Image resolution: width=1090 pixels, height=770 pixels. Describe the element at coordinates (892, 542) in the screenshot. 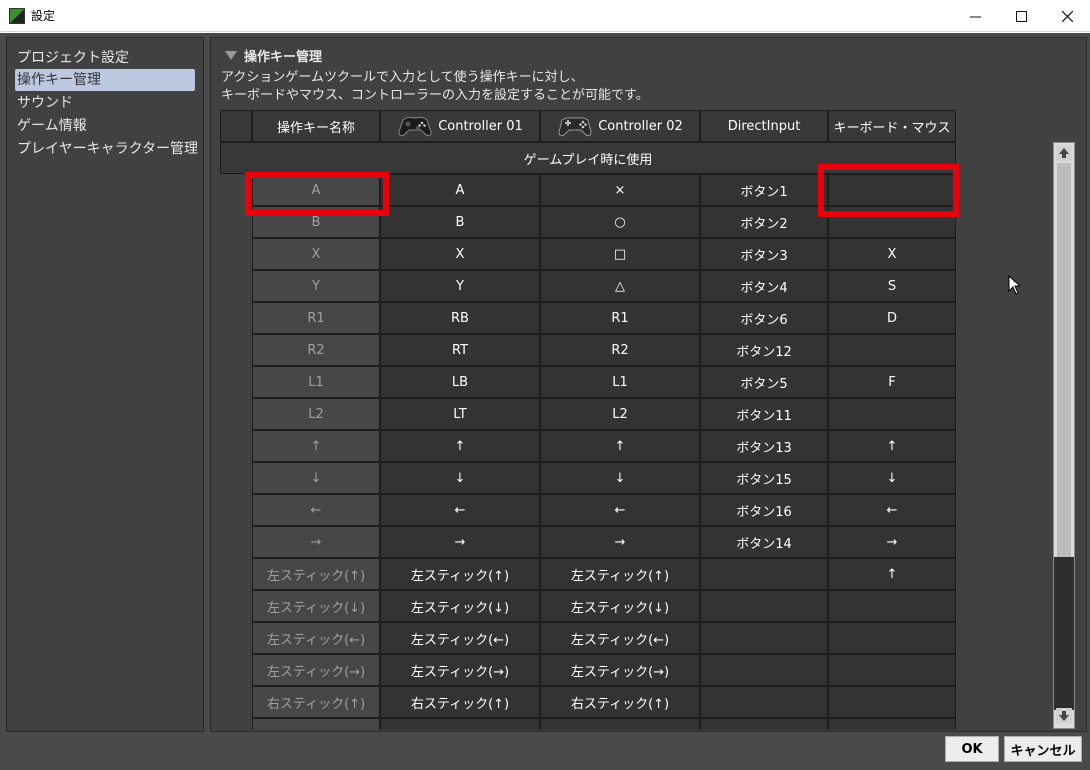

I see `cell-keyboard-mouse: →` at that location.